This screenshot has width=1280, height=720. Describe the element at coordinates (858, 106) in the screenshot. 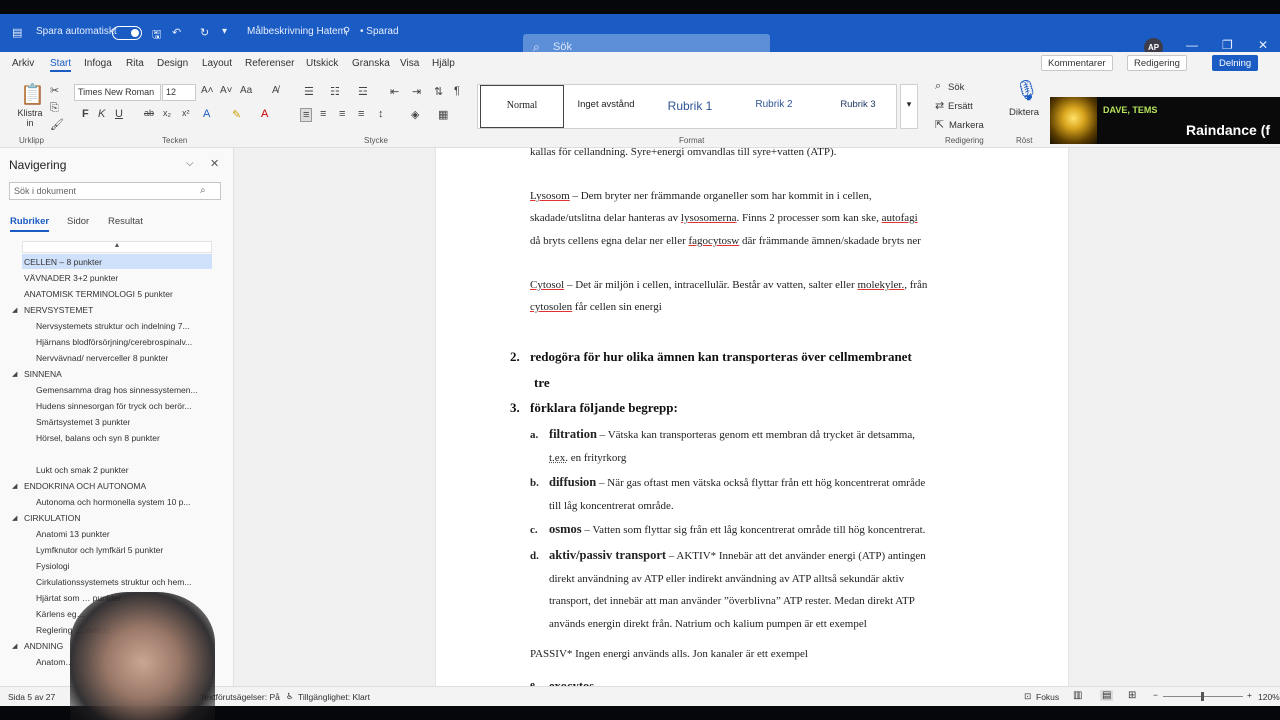

I see `style-heading-3: Rubrik 3` at that location.